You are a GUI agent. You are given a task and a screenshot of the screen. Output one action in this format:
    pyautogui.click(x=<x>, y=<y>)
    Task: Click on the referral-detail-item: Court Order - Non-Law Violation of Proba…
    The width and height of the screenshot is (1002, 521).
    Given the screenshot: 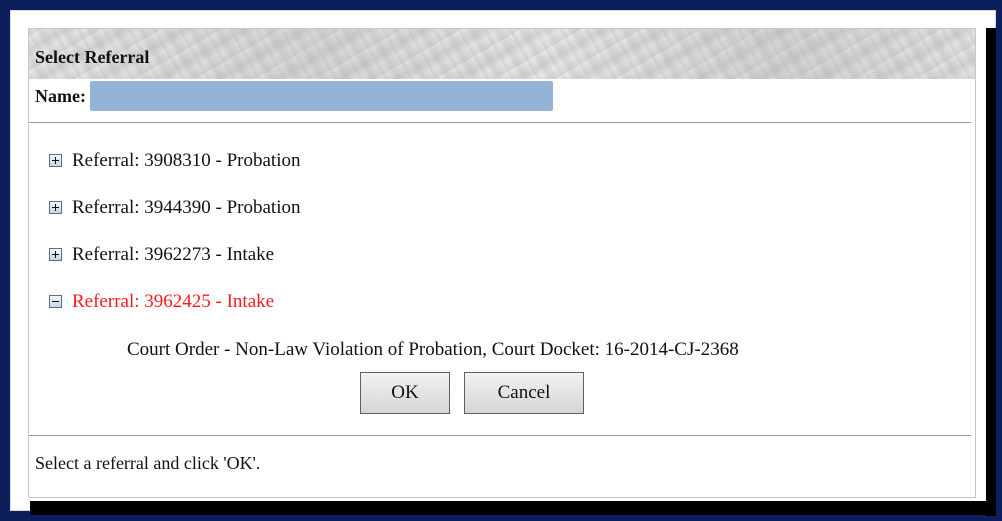 What is the action you would take?
    pyautogui.click(x=433, y=350)
    